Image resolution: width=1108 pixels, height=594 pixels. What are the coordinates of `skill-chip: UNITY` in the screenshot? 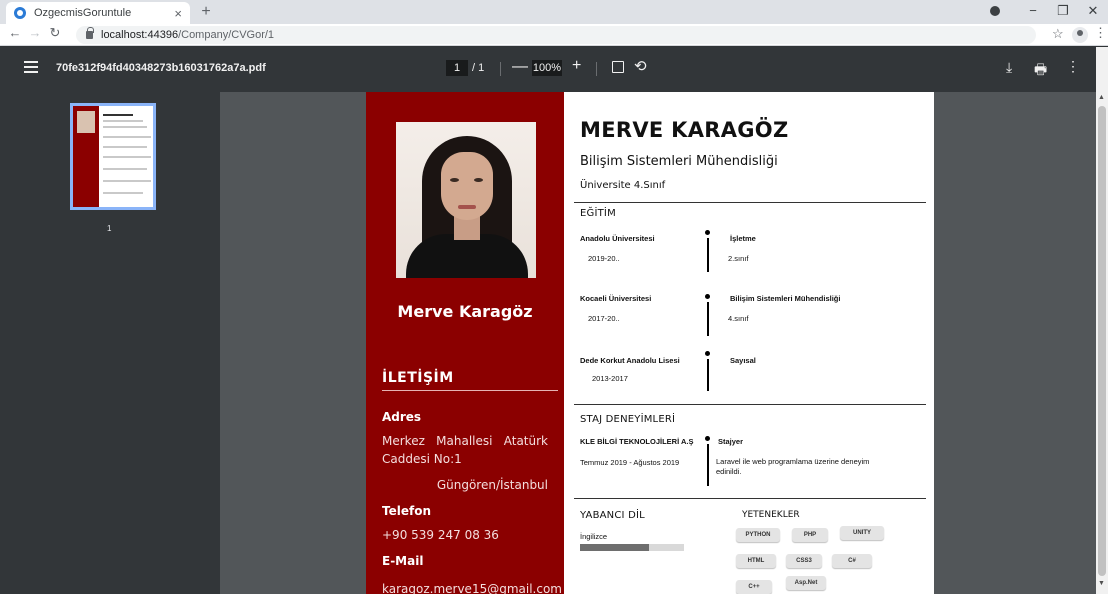 It's located at (862, 533).